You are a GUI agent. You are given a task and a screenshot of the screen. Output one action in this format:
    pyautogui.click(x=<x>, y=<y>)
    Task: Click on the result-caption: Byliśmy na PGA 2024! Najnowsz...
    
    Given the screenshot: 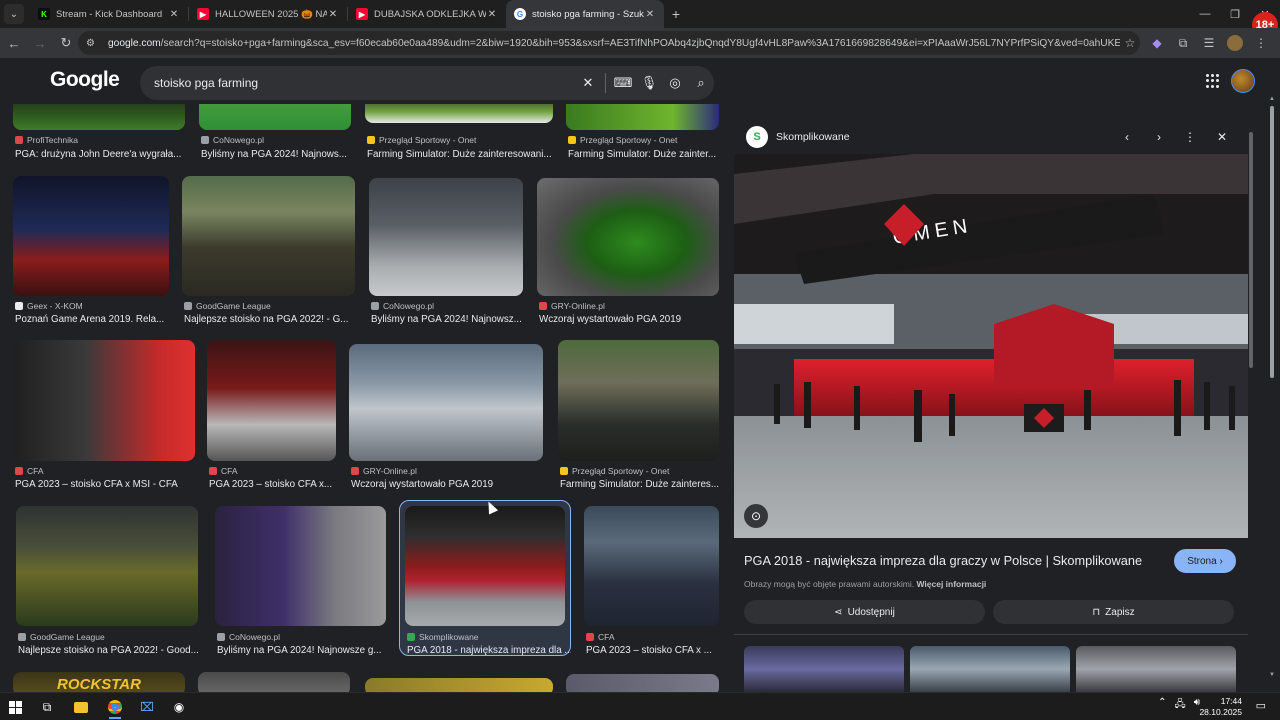 What is the action you would take?
    pyautogui.click(x=448, y=319)
    